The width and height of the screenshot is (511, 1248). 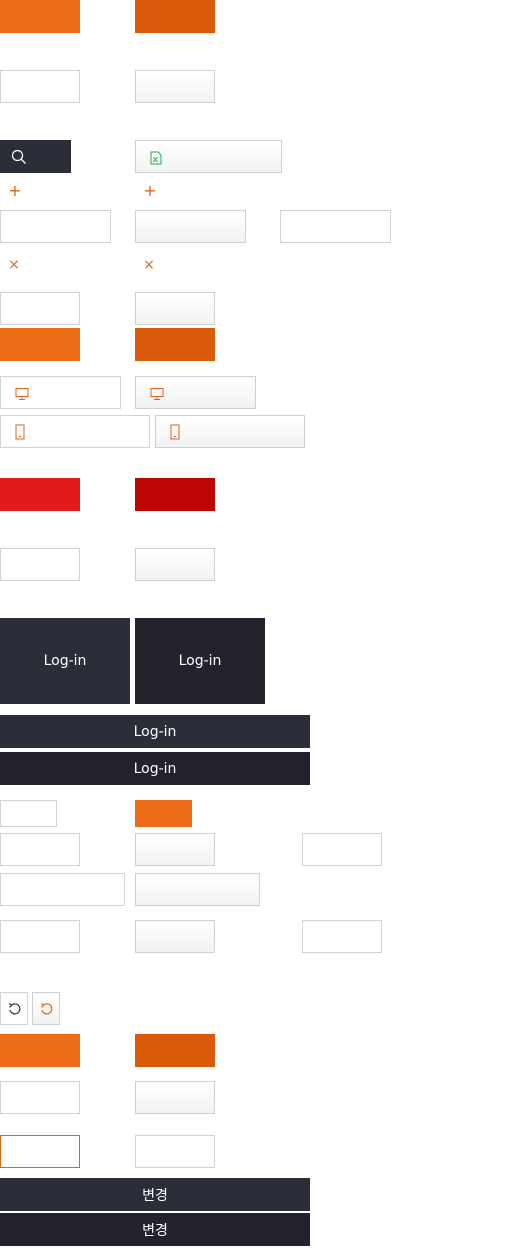 What do you see at coordinates (156, 157) in the screenshot?
I see `excel-file-icon` at bounding box center [156, 157].